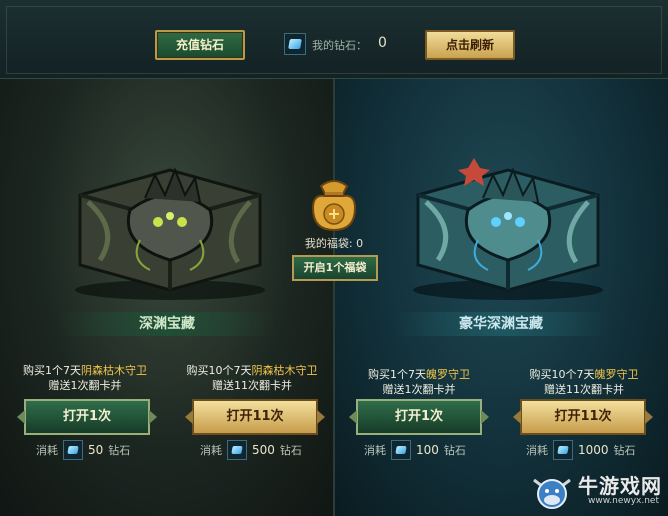  Describe the element at coordinates (415, 450) in the screenshot. I see `deluxe-open-1-cost: 消耗 100 钻石` at that location.